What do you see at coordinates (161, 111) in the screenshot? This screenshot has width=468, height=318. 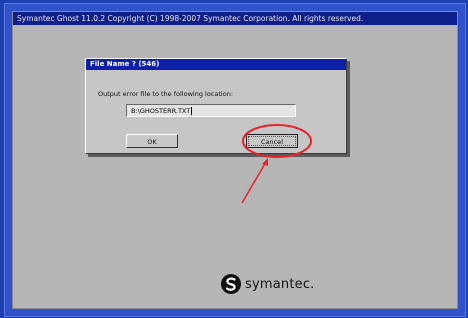 I see `file-path-value: B:\GHOSTERR.TXT` at bounding box center [161, 111].